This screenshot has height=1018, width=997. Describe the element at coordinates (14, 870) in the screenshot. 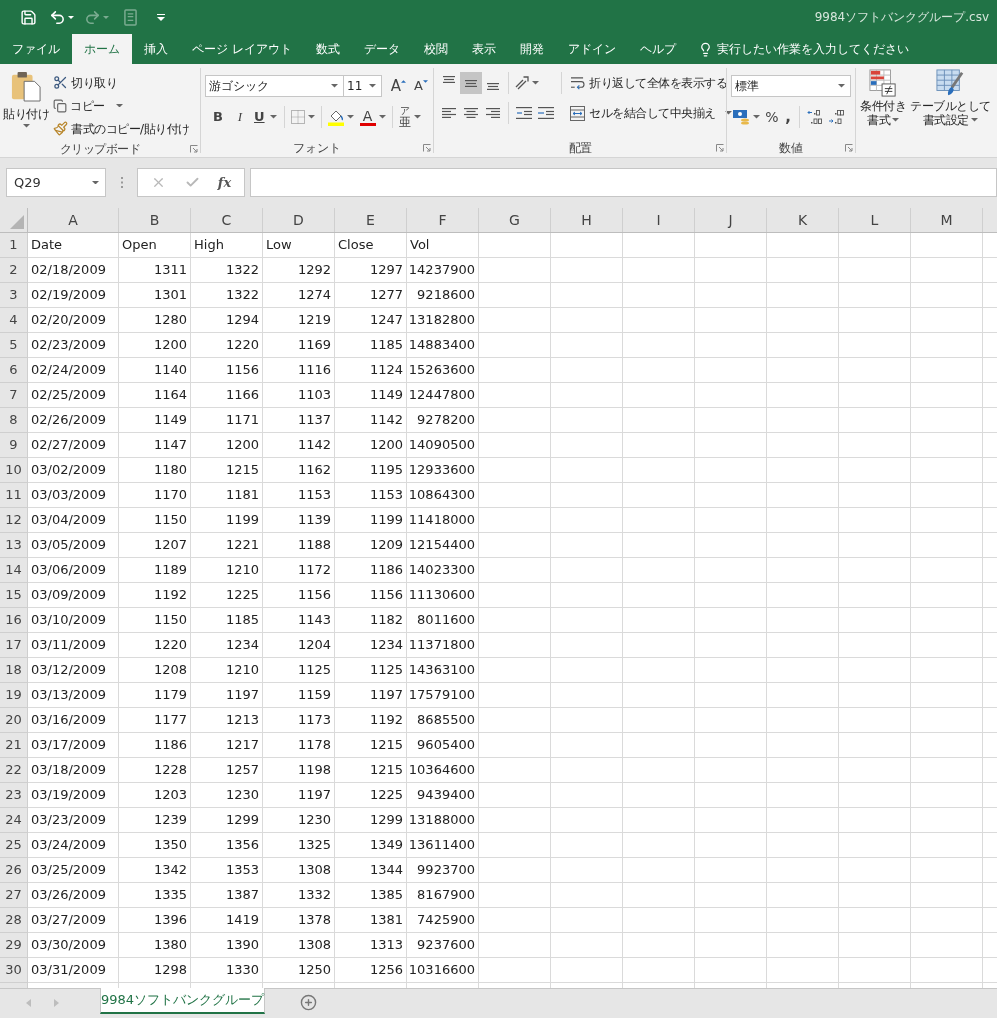

I see `row-header: 26` at that location.